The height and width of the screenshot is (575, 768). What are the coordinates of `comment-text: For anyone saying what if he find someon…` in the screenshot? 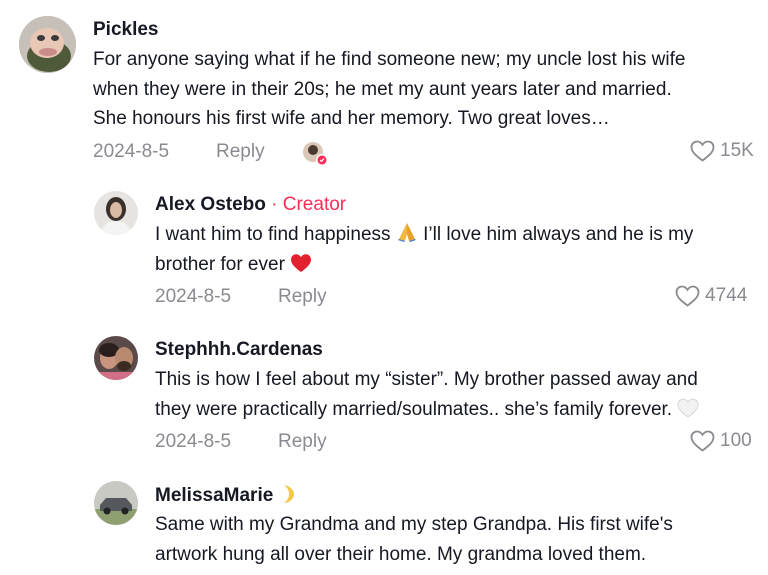 It's located at (425, 89).